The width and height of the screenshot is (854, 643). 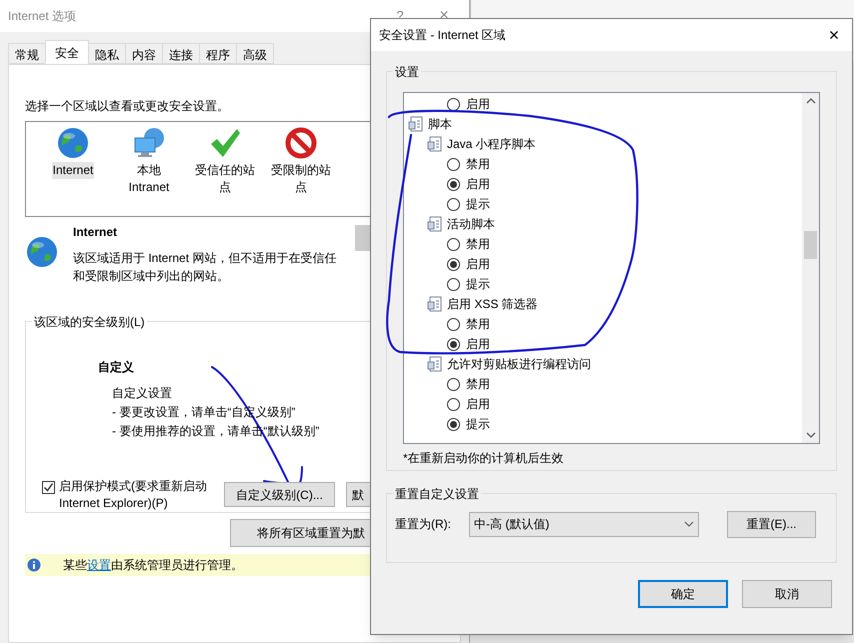 I want to click on reset-dropdown: 中-高 (默认值), so click(x=584, y=524).